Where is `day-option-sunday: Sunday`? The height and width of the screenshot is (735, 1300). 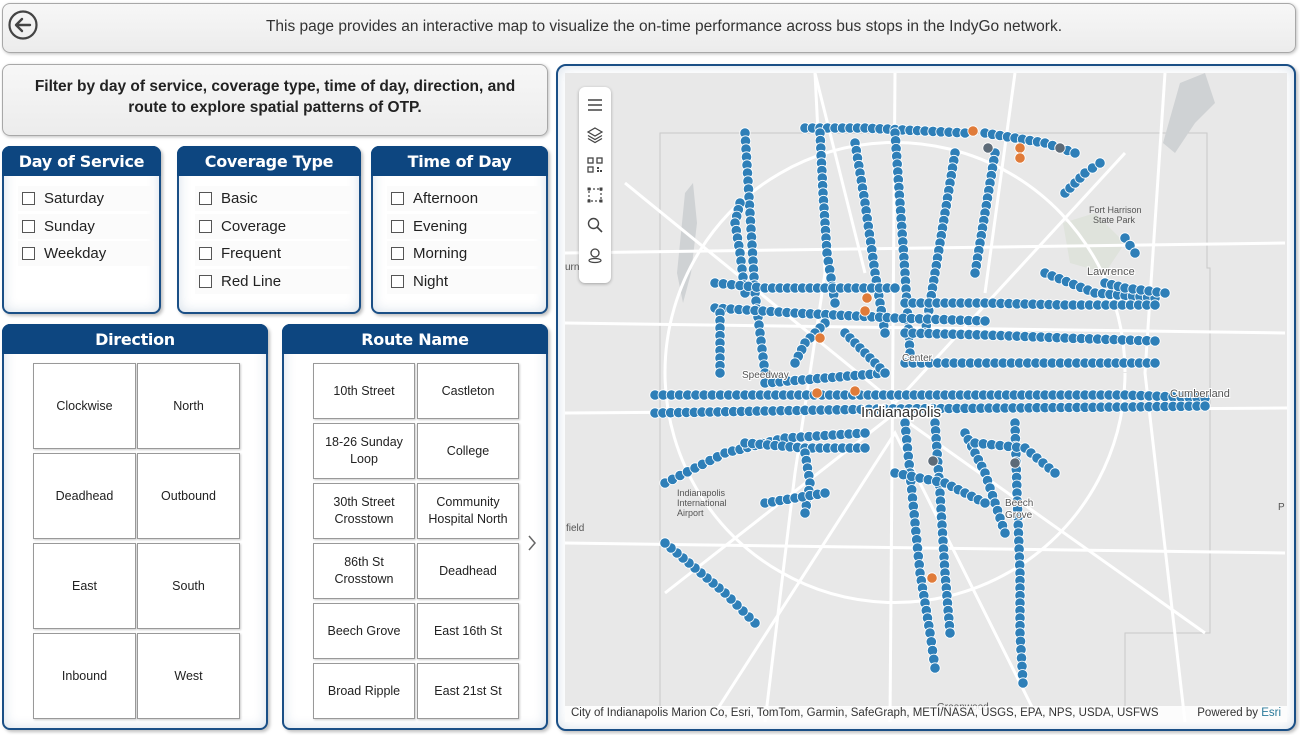
day-option-sunday: Sunday is located at coordinates (86, 226).